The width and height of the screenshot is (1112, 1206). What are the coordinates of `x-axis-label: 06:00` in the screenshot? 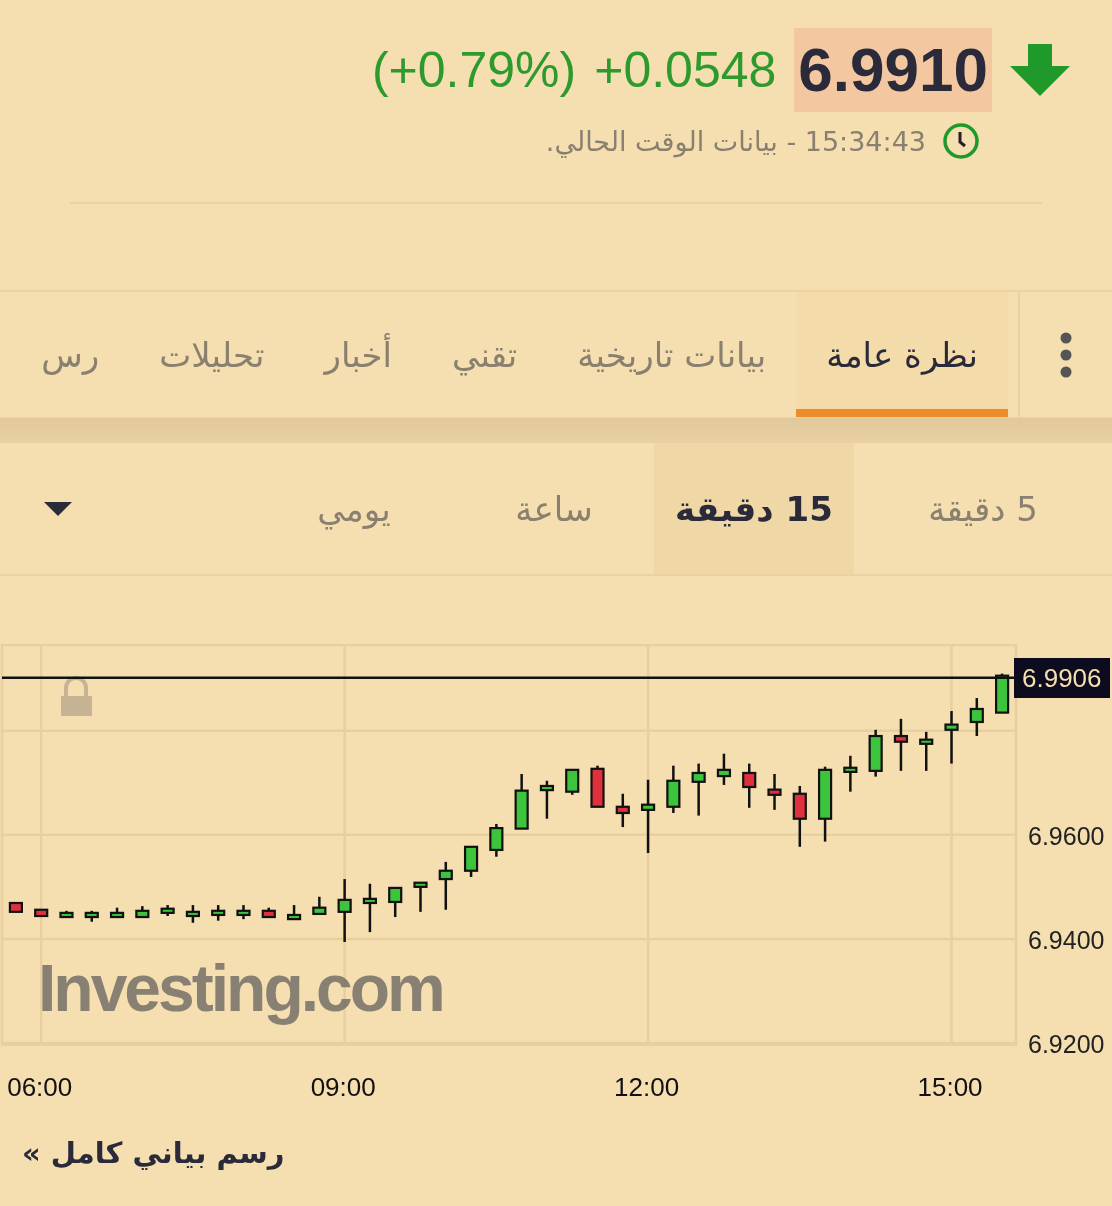 It's located at (40, 1087).